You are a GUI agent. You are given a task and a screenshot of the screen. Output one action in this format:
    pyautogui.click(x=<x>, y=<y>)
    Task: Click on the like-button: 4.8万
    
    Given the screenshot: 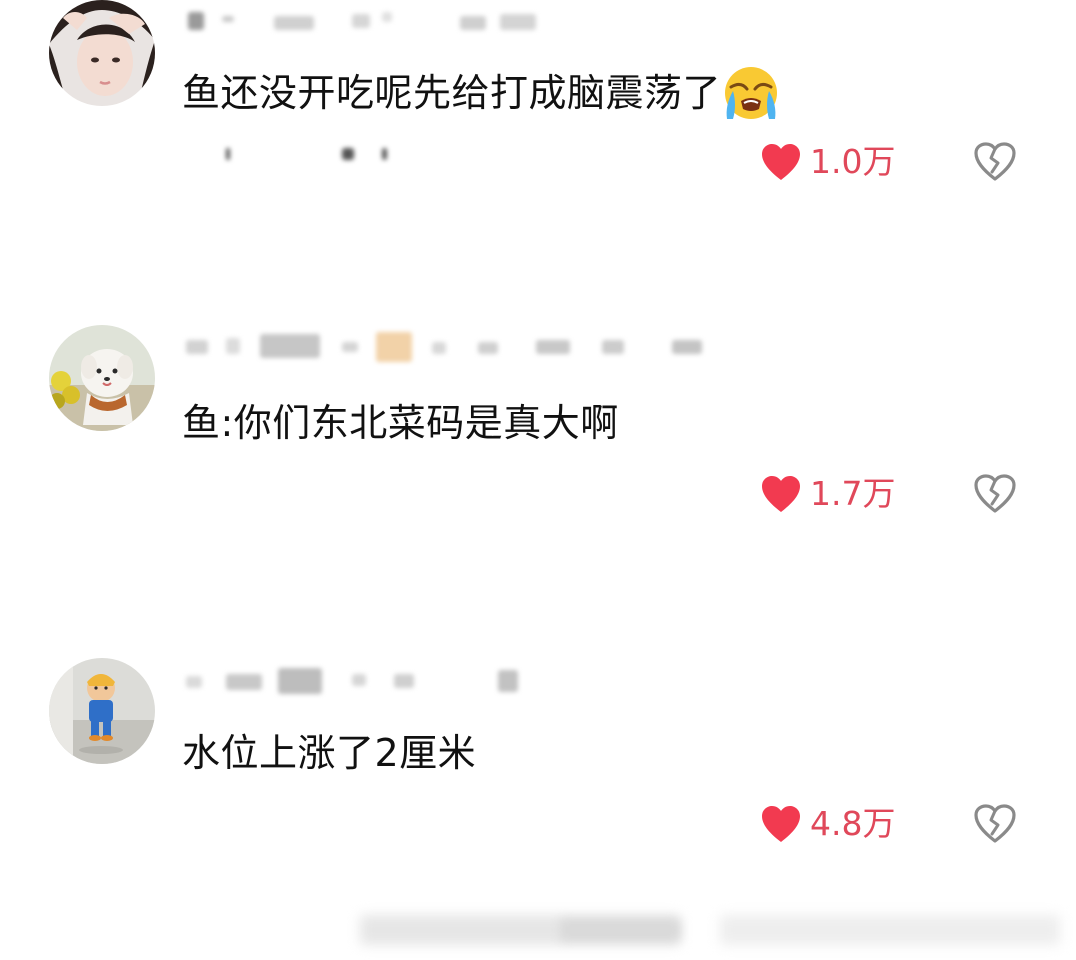 What is the action you would take?
    pyautogui.click(x=827, y=824)
    